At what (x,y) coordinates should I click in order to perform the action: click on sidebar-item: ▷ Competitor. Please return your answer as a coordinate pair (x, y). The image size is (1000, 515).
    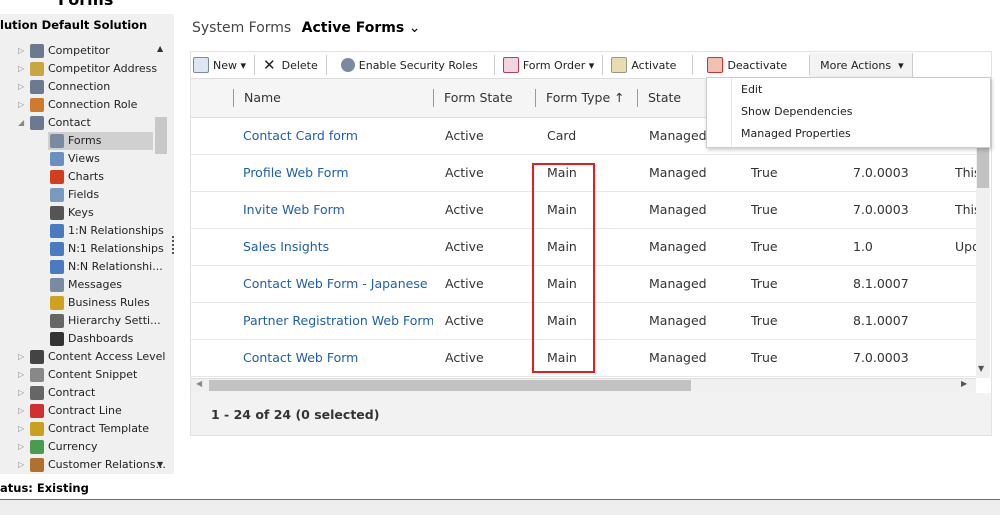
    Looking at the image, I should click on (86, 51).